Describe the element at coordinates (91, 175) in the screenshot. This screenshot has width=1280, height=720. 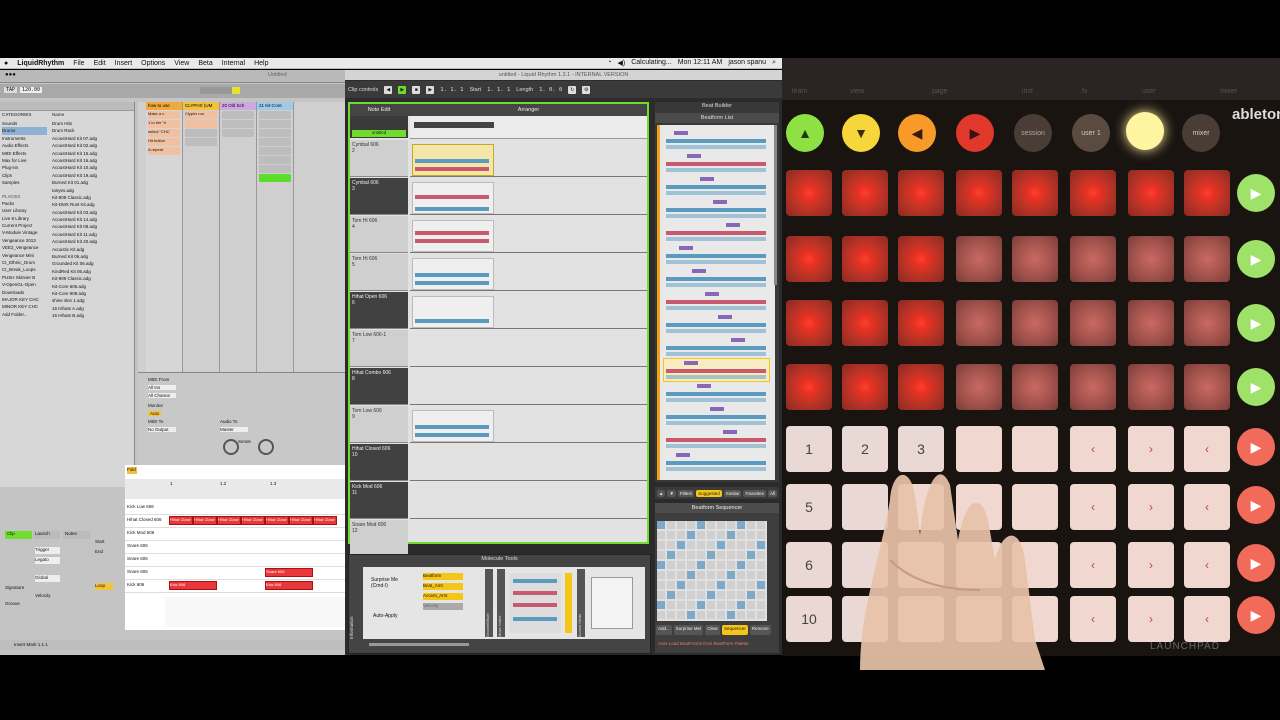
I see `browser-file-item: AcoustHard Kit 19.adg` at that location.